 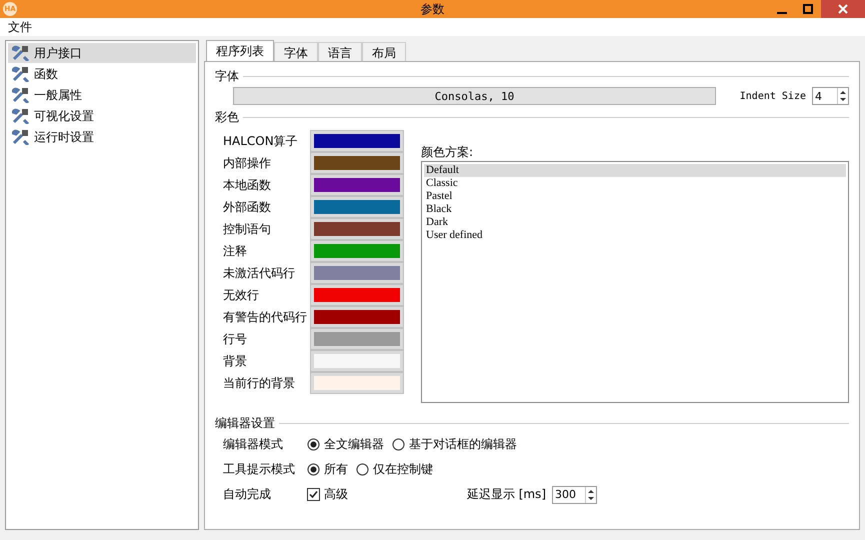 What do you see at coordinates (463, 444) in the screenshot?
I see `radio-label: 基于对话框的编辑器` at bounding box center [463, 444].